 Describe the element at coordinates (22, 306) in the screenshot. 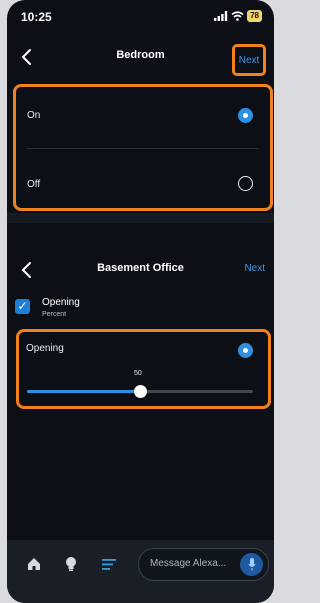

I see `opening-checkbox: ✓` at that location.